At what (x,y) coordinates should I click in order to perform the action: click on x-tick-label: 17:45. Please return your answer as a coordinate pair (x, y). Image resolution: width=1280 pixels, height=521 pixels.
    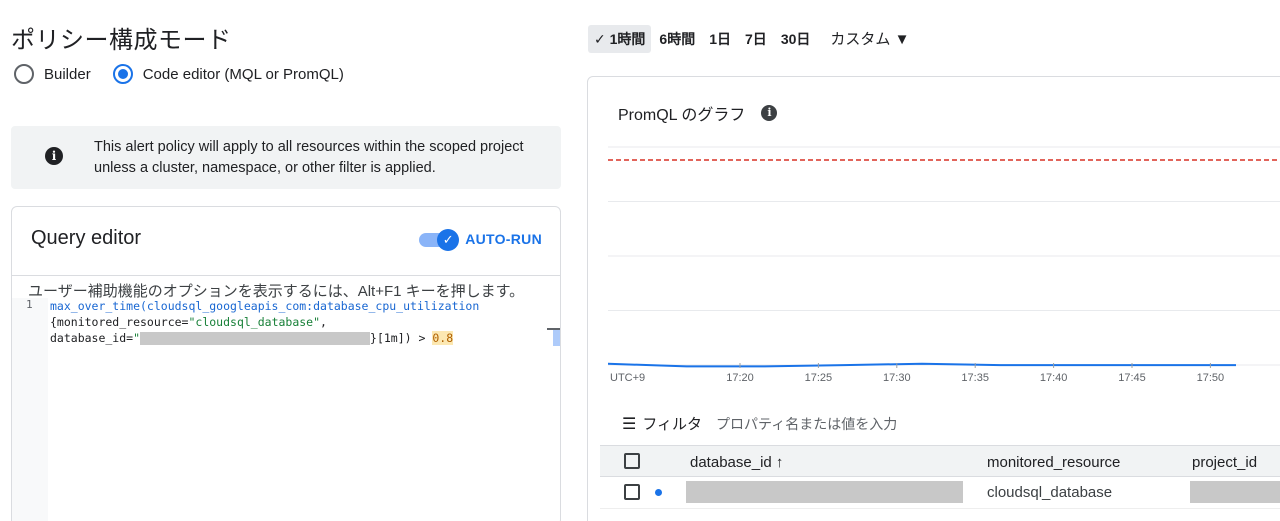
    Looking at the image, I should click on (1132, 377).